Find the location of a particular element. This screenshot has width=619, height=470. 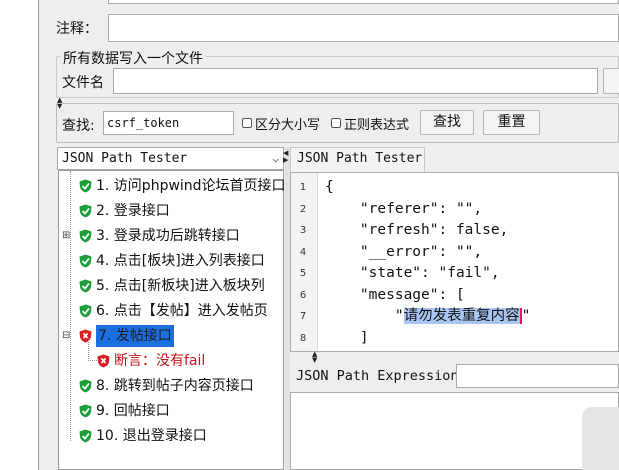

tab-json-path-tester: JSON Path Tester is located at coordinates (357, 159).